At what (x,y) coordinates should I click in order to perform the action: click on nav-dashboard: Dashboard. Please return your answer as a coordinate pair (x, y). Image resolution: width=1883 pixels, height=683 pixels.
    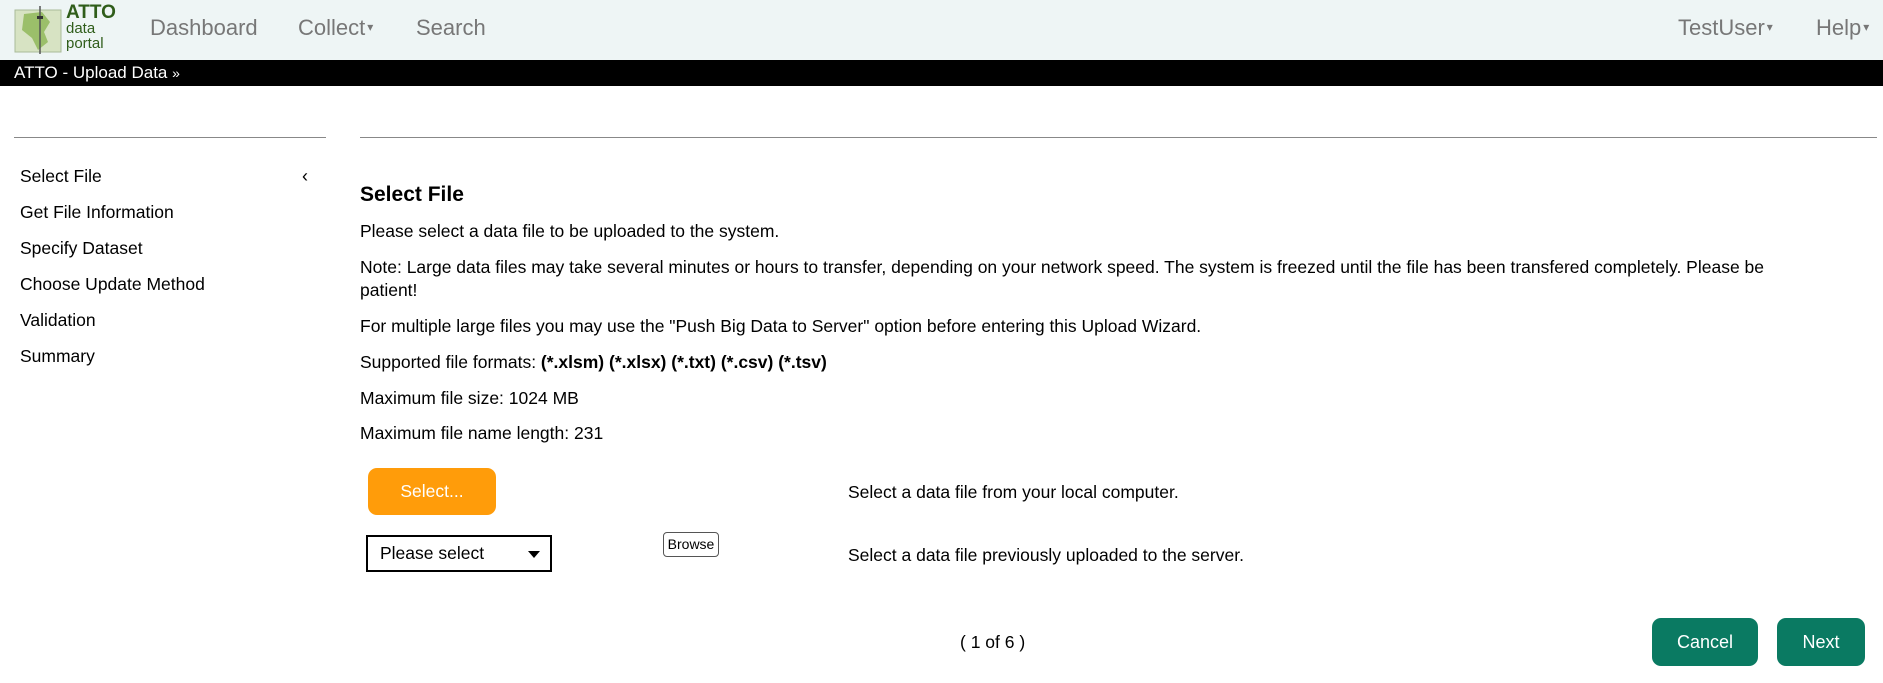
    Looking at the image, I should click on (204, 28).